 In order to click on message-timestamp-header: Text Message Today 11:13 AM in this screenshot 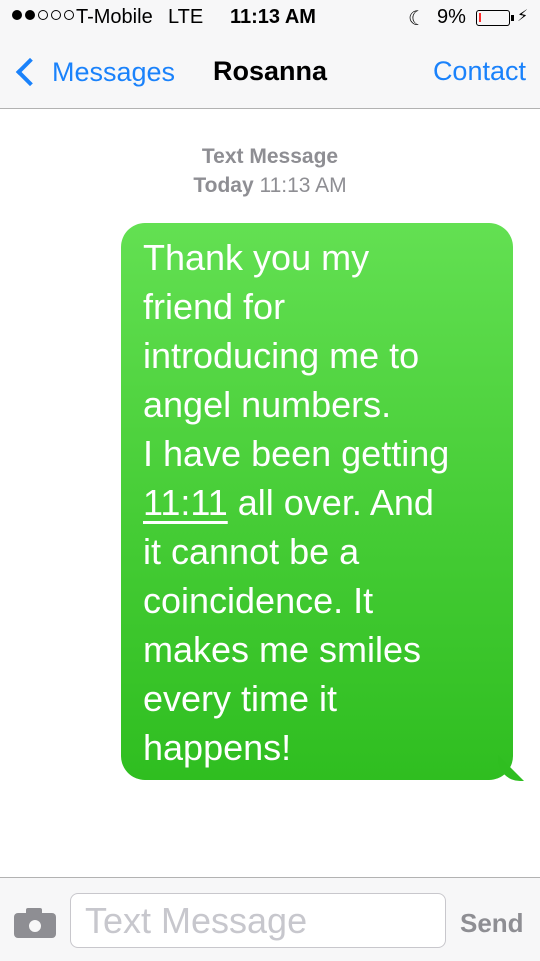, I will do `click(270, 171)`.